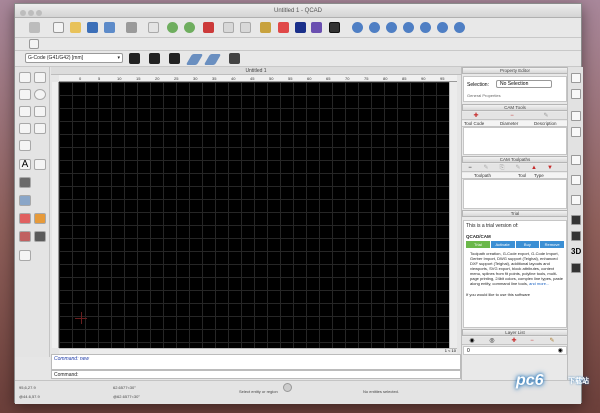  Describe the element at coordinates (502, 168) in the screenshot. I see `toolpath-copy-button: ⎘` at that location.